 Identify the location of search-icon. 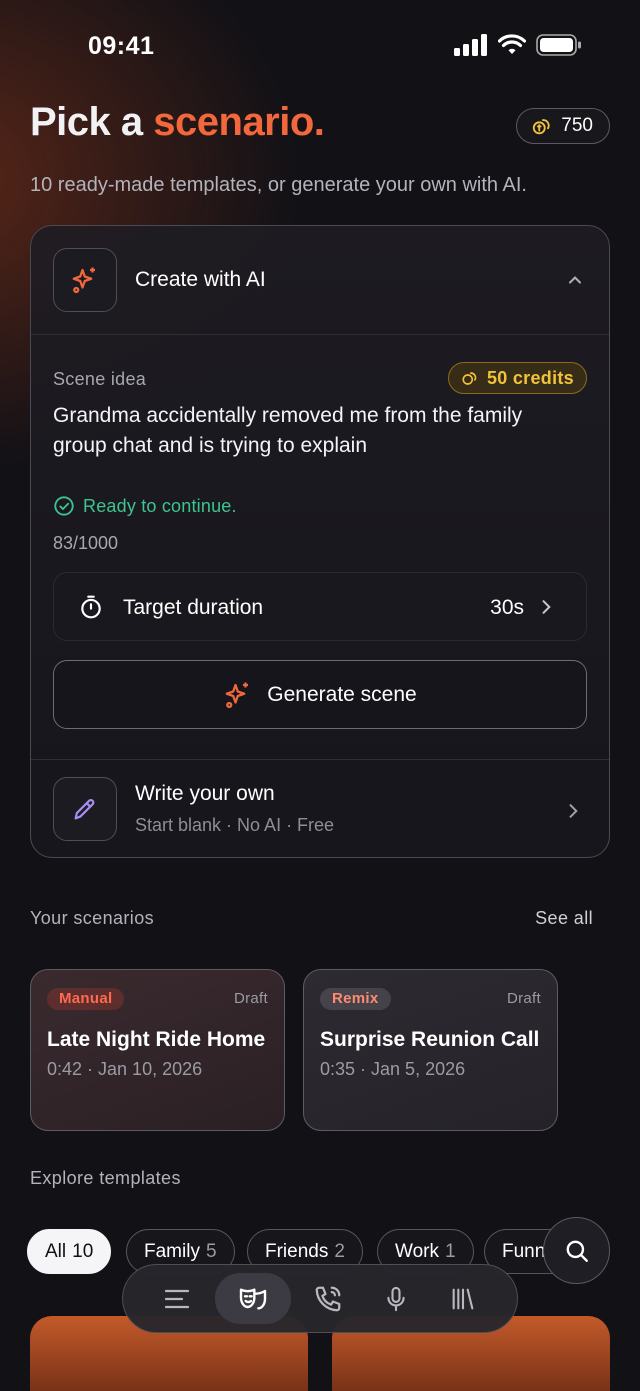
(577, 1251).